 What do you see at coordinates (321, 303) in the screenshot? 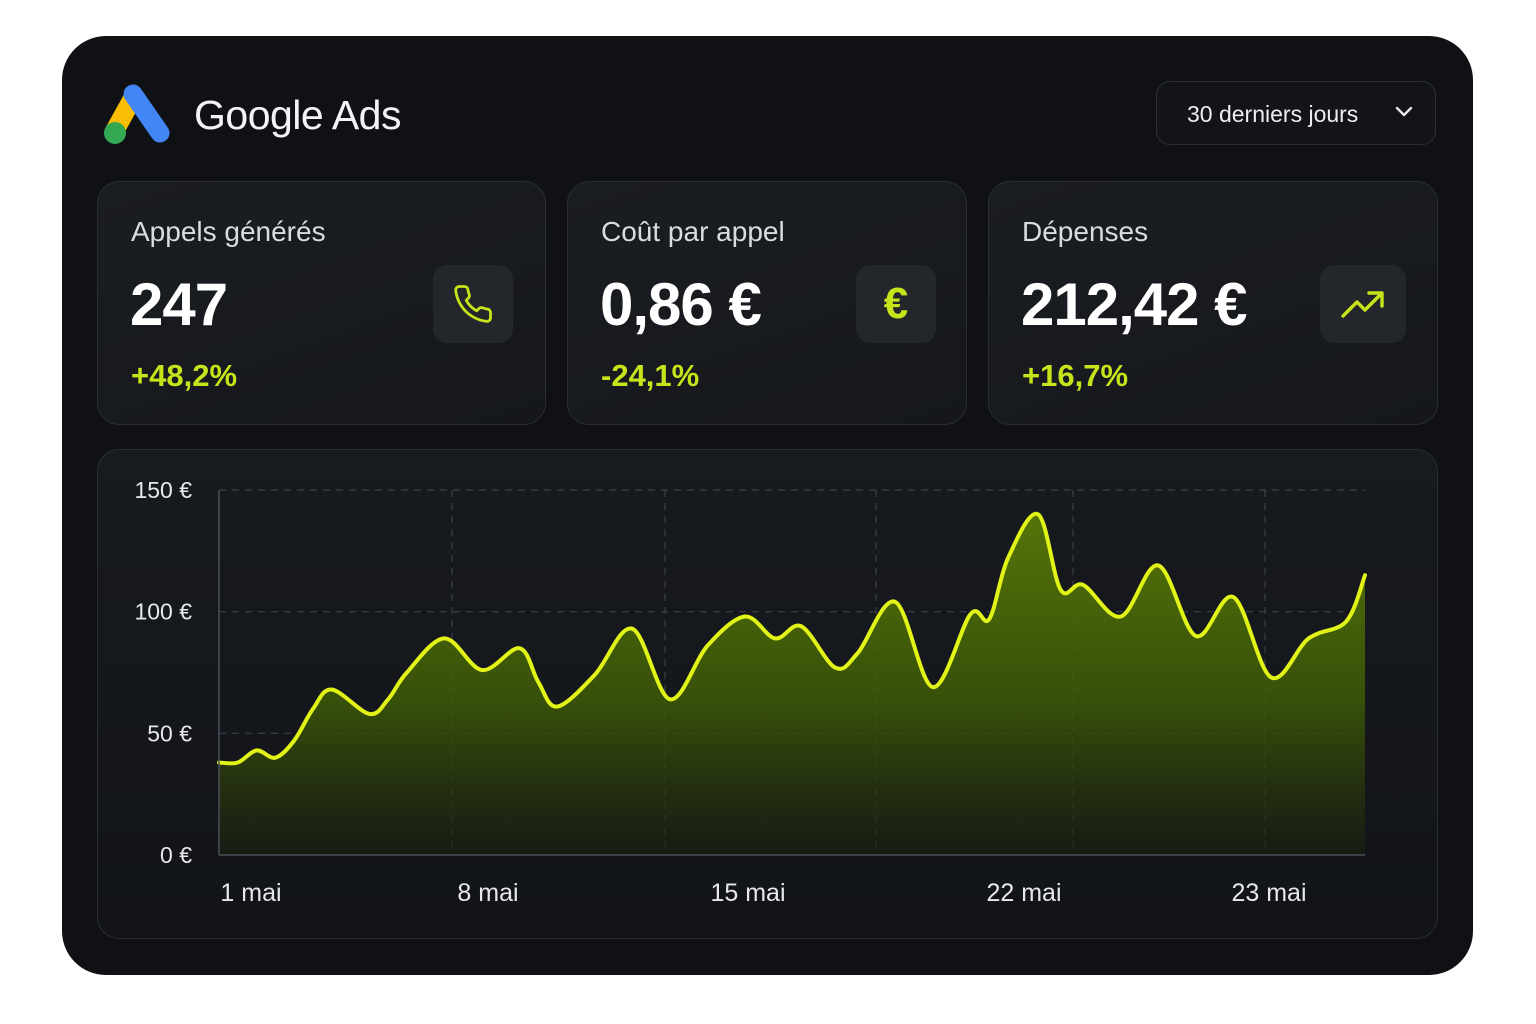
I see `kpi-card-calls: Appels générés 247 +48,2%` at bounding box center [321, 303].